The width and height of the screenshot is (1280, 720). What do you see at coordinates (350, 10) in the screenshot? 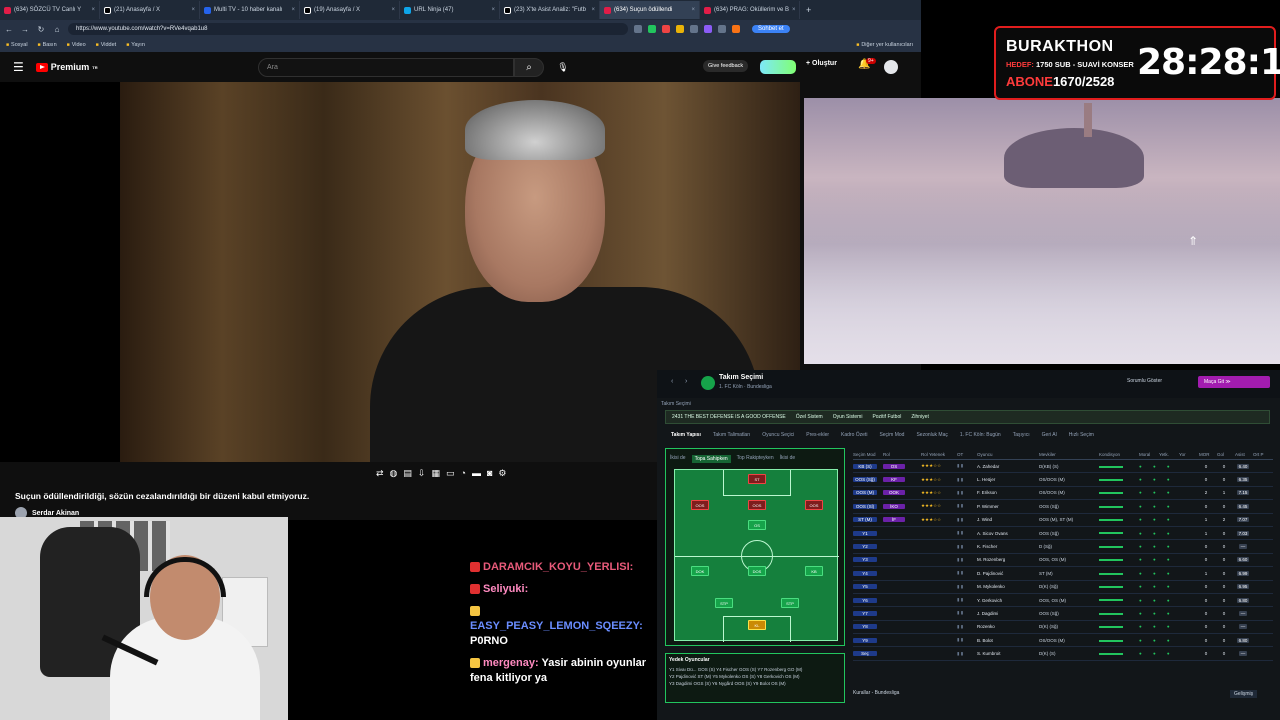
I see `browser-tab: (19) Anasayfa / X ×` at bounding box center [350, 10].